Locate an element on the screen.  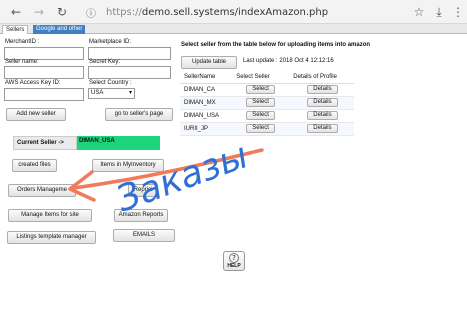
created-files-button: created files is located at coordinates (34, 165).